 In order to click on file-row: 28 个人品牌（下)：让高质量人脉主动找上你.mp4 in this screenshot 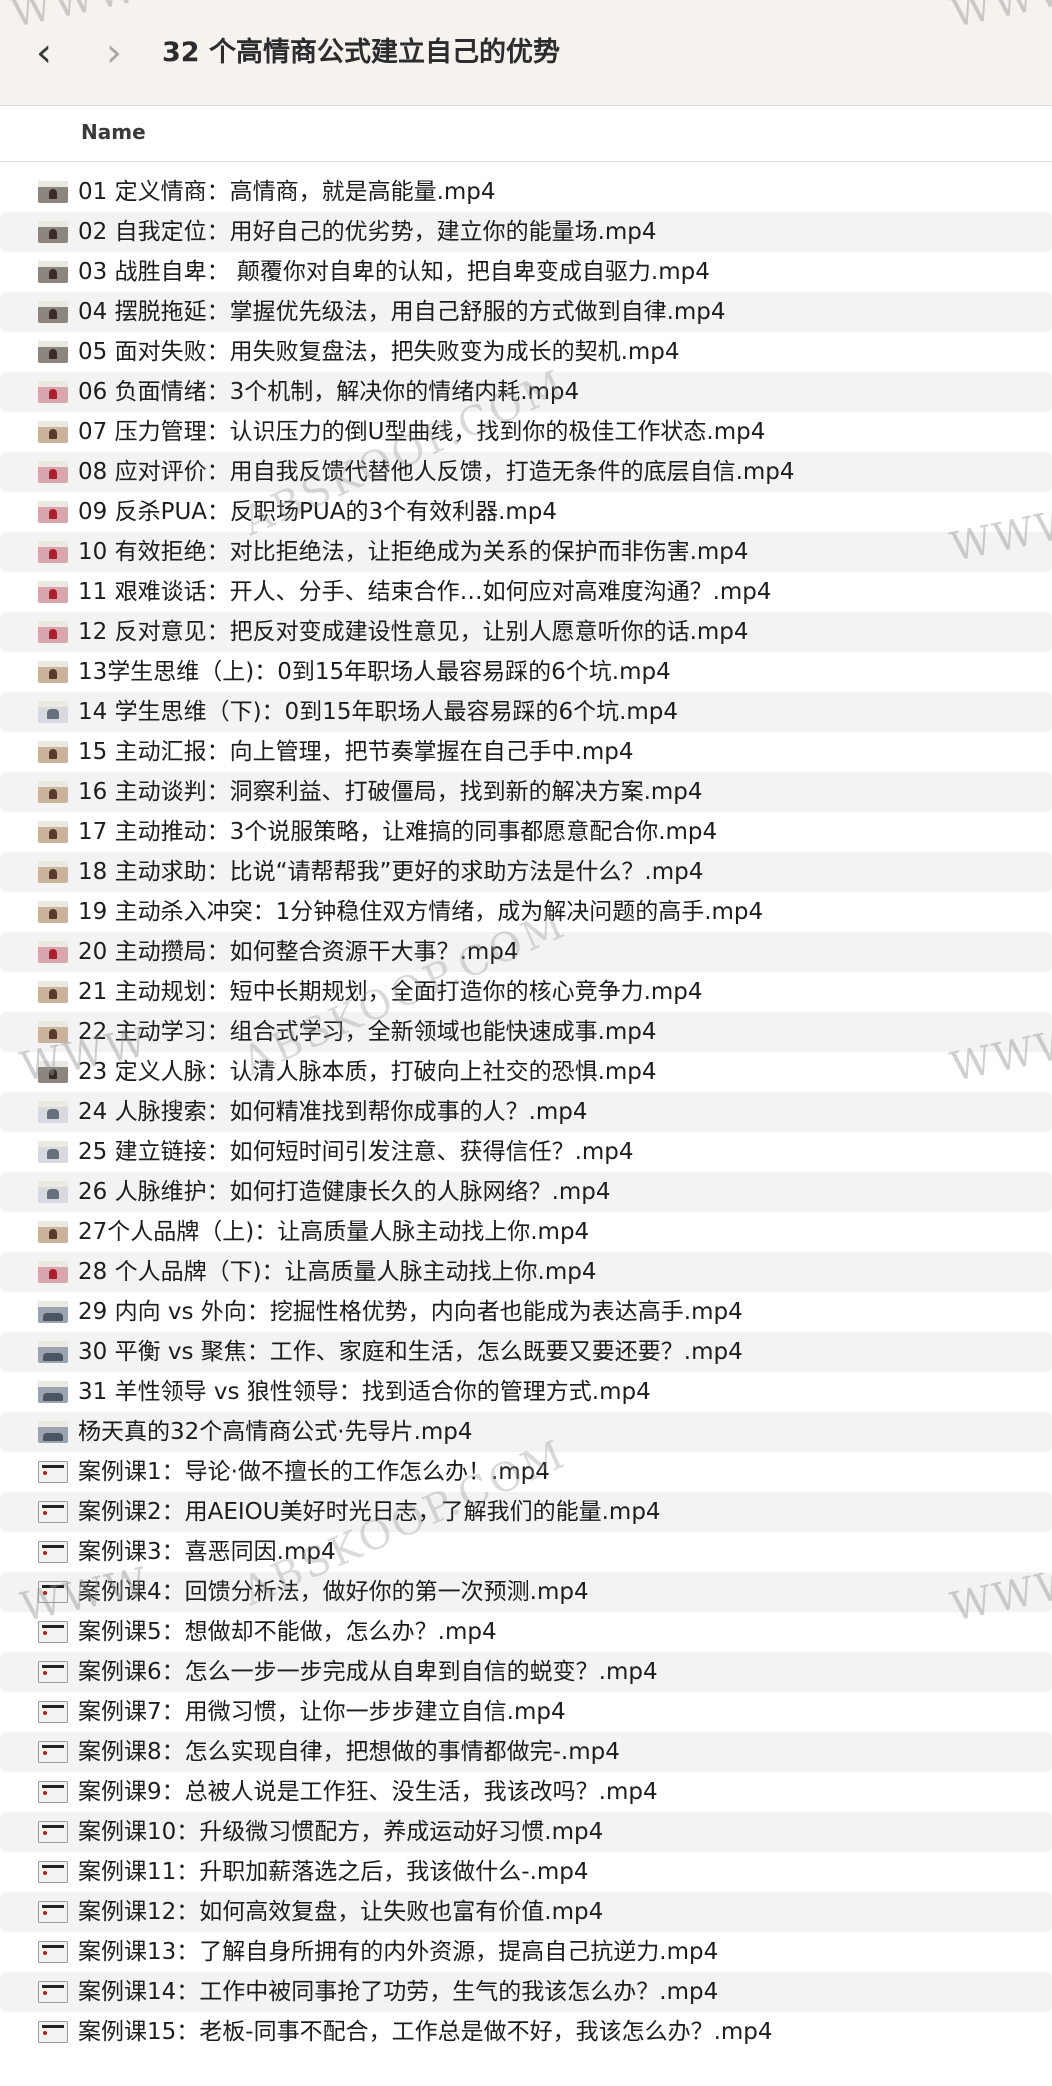, I will do `click(526, 1272)`.